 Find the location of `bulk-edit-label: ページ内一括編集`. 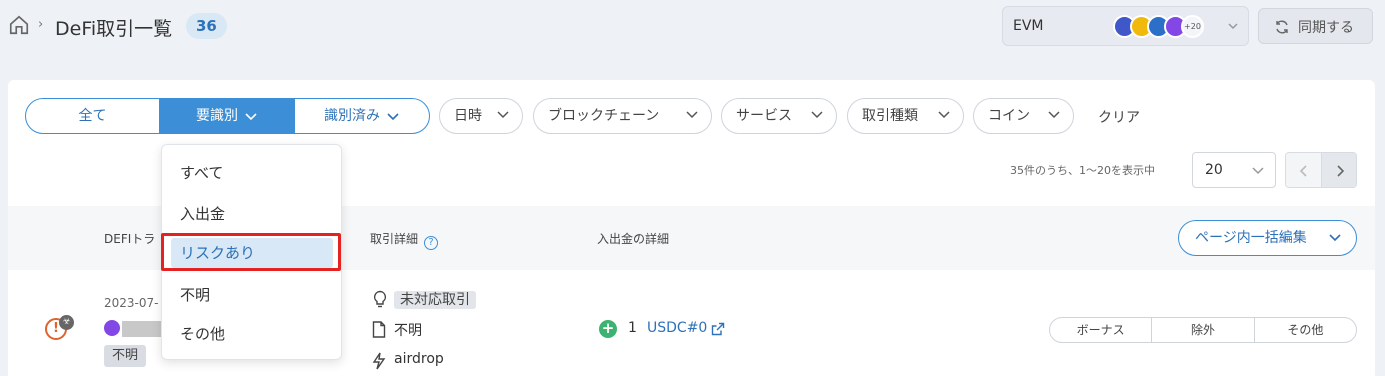

bulk-edit-label: ページ内一括編集 is located at coordinates (1251, 238).